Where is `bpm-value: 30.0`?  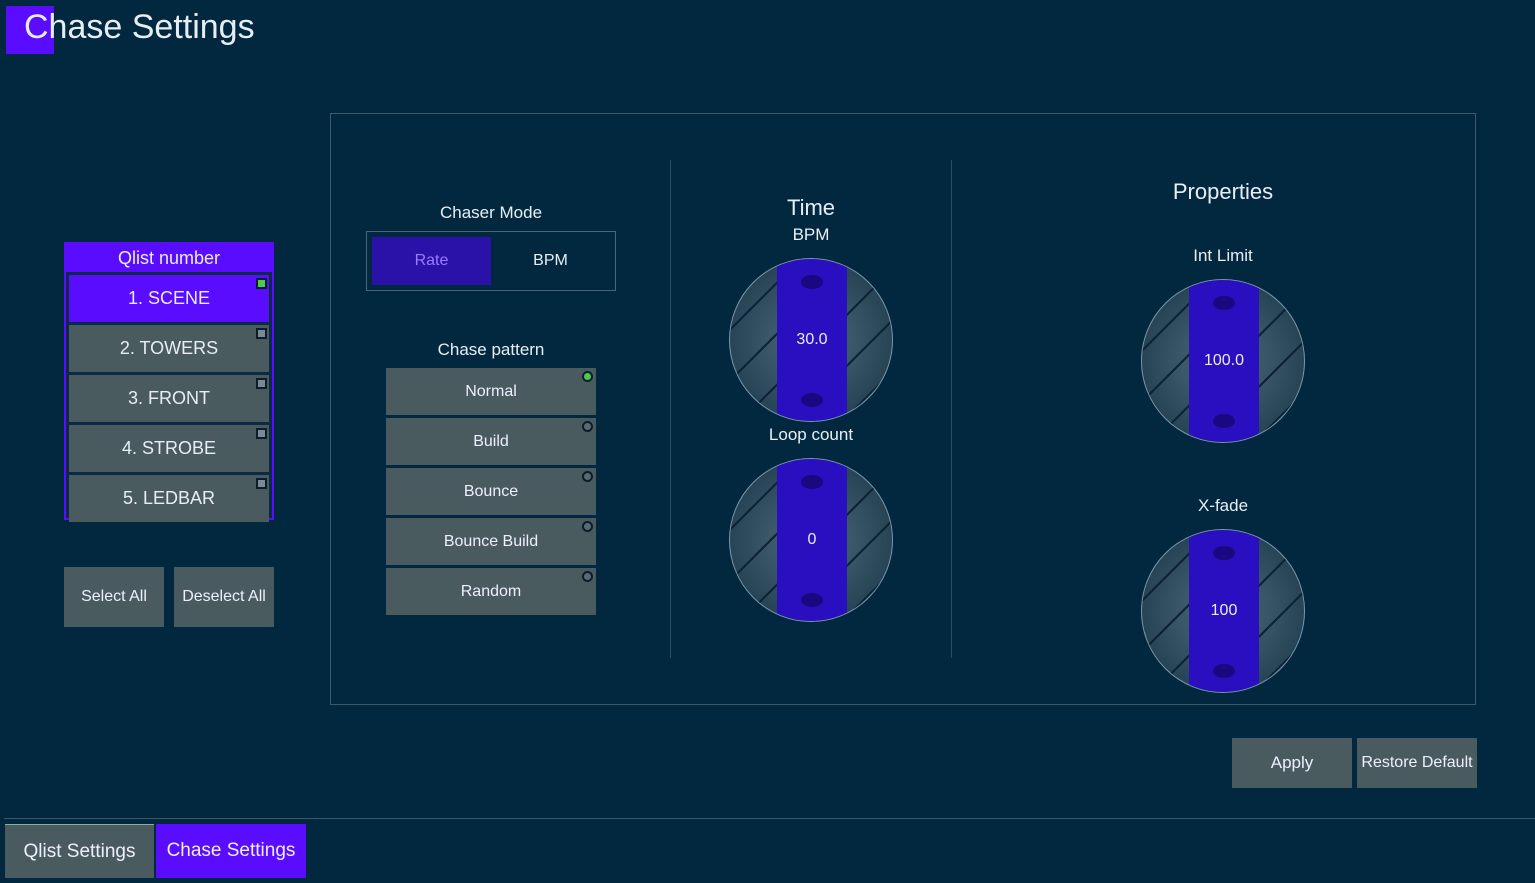
bpm-value: 30.0 is located at coordinates (812, 339).